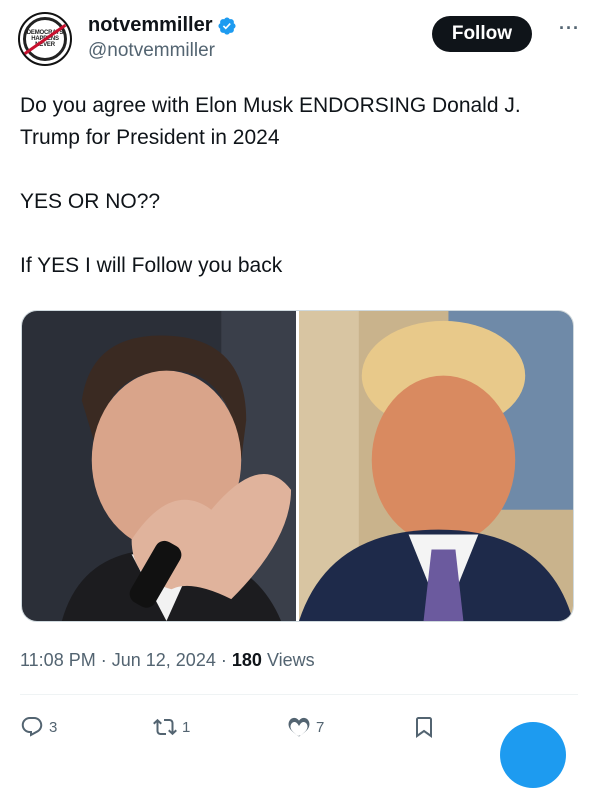  I want to click on avatar: DEMOCRATS HAPPENS NEVER, so click(45, 39).